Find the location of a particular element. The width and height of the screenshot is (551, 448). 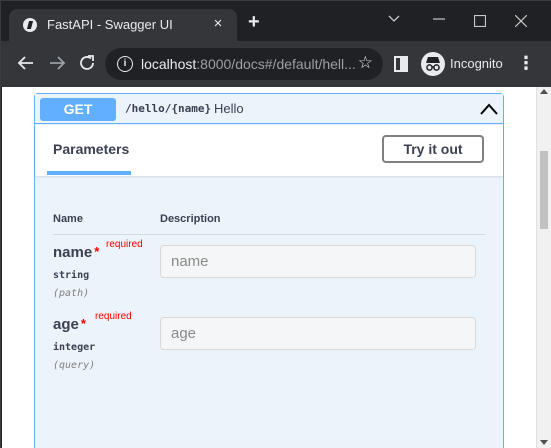

param-location: (path) is located at coordinates (71, 293).